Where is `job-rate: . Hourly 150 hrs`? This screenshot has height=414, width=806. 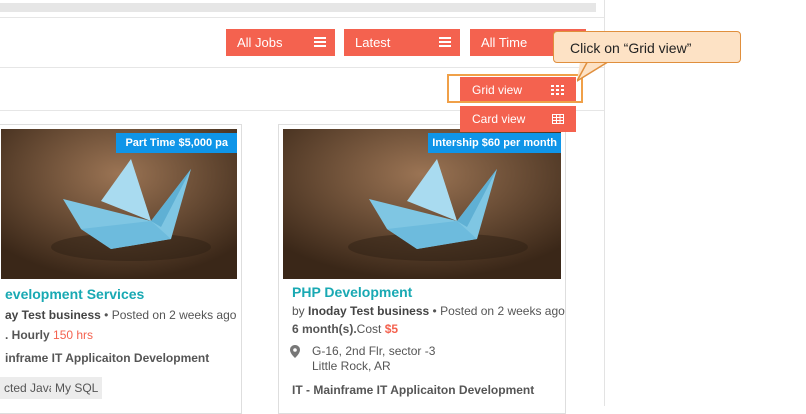 job-rate: . Hourly 150 hrs is located at coordinates (49, 335).